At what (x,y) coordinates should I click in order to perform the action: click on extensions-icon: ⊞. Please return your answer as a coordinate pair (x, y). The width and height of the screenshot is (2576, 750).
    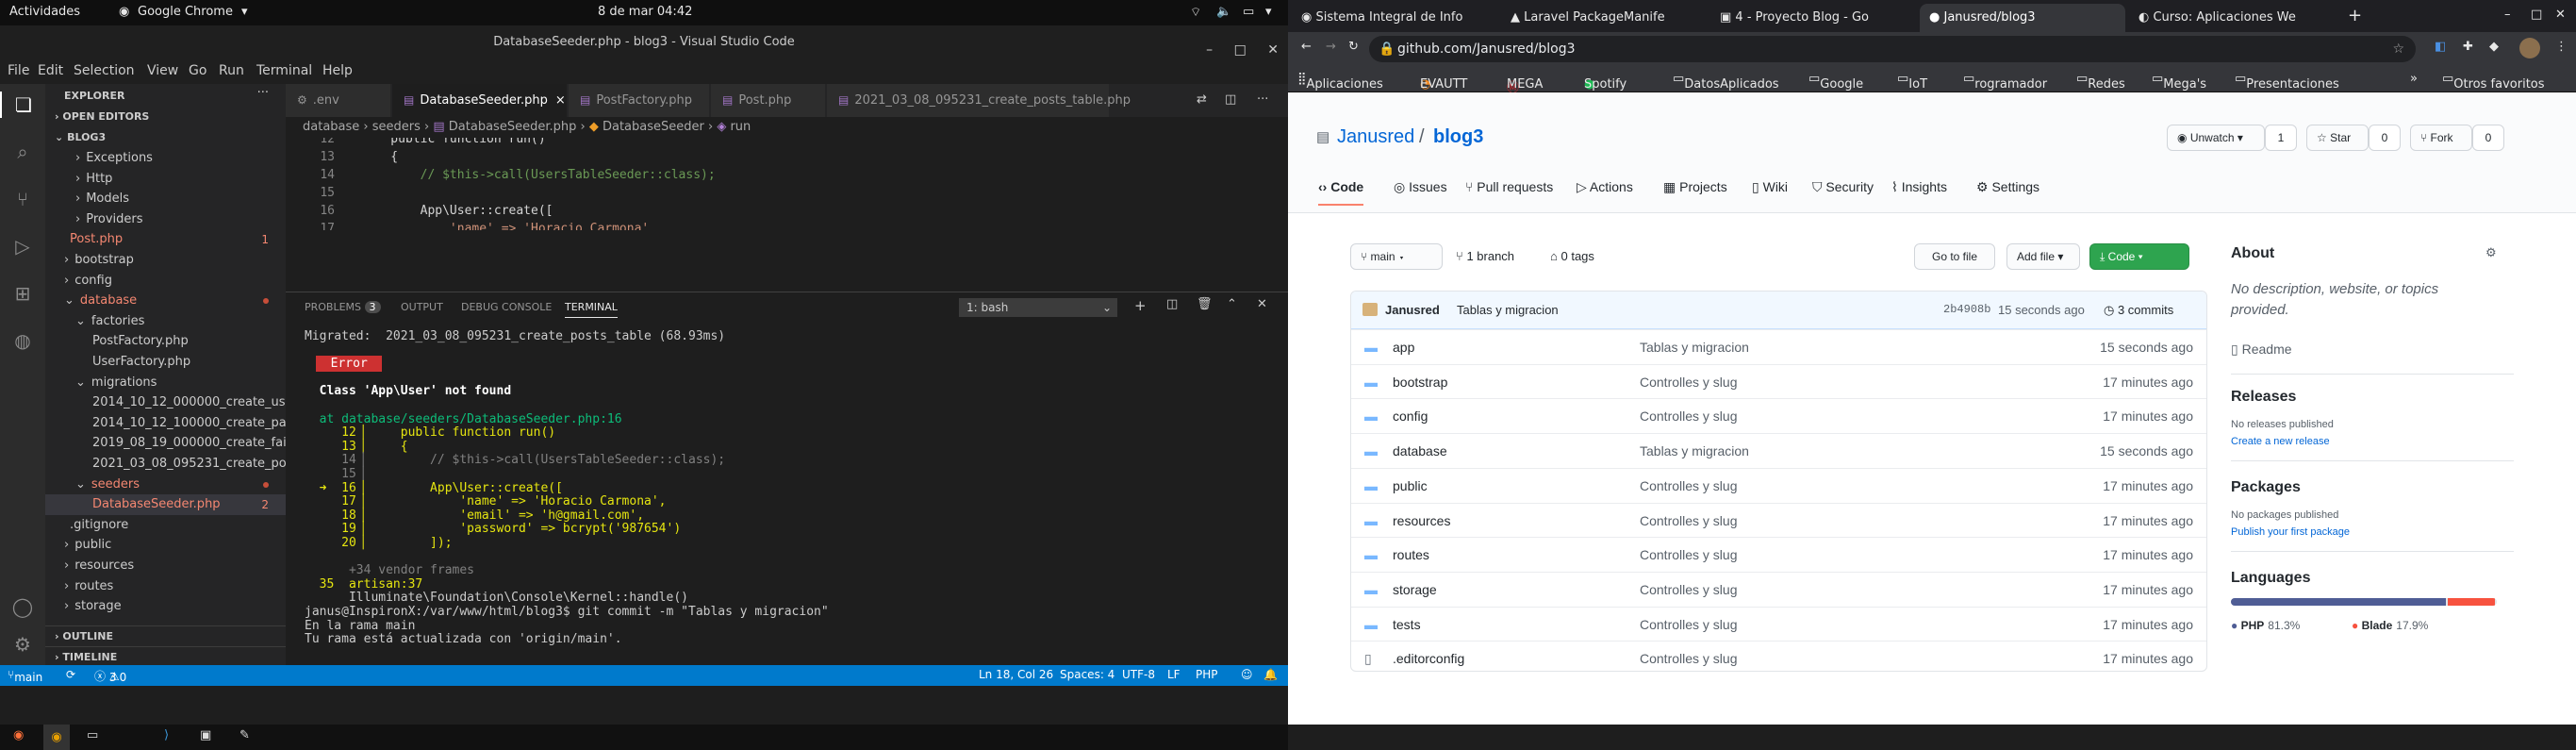
    Looking at the image, I should click on (22, 293).